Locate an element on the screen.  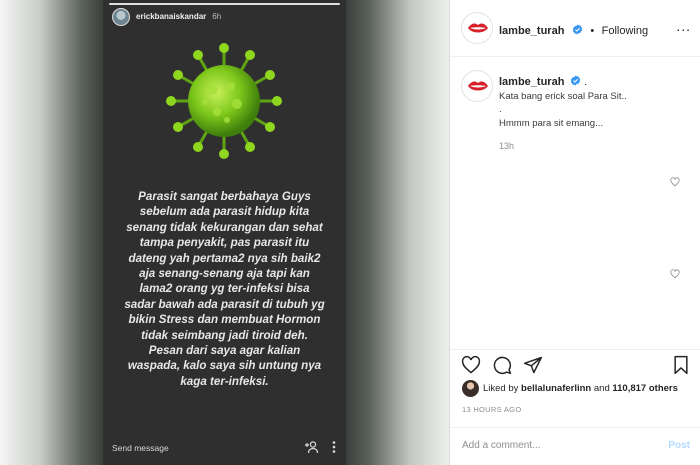
post-timestamp: 13 HOURS AGO is located at coordinates (491, 409).